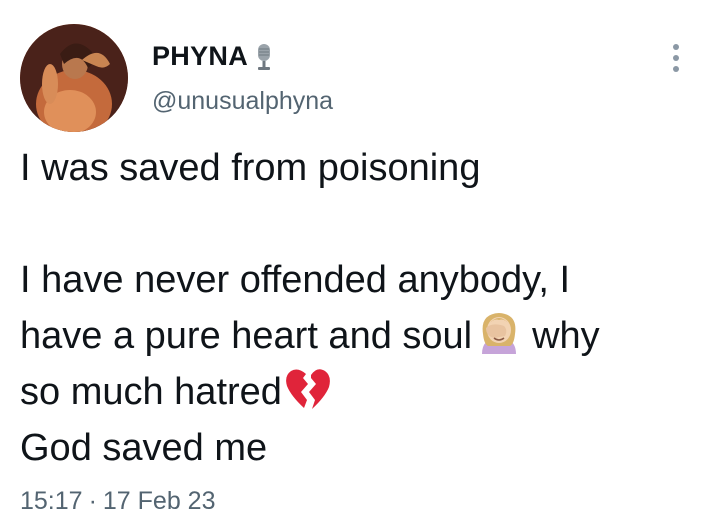 This screenshot has height=528, width=703. What do you see at coordinates (250, 168) in the screenshot?
I see `tweet-line: I was saved from poisoning` at bounding box center [250, 168].